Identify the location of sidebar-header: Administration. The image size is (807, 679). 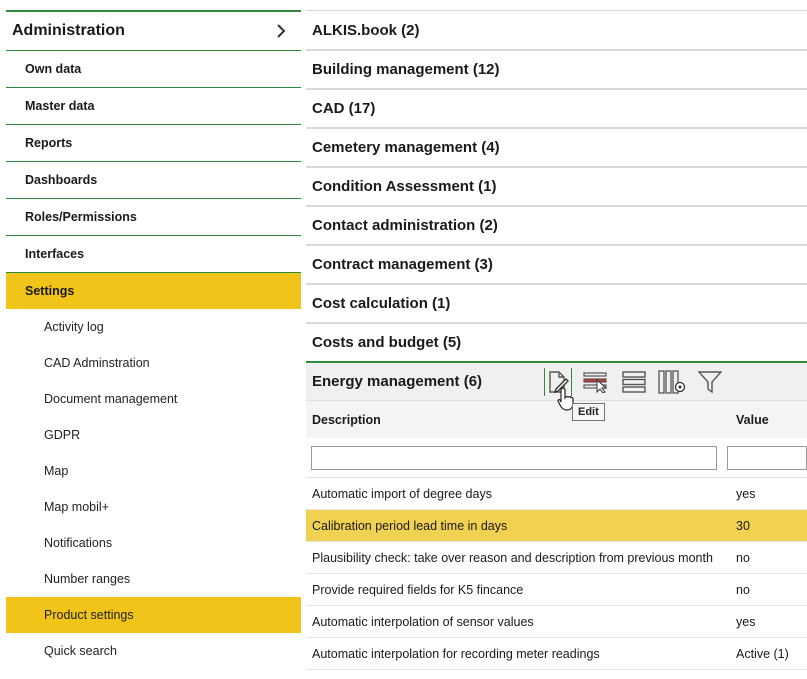
(153, 30).